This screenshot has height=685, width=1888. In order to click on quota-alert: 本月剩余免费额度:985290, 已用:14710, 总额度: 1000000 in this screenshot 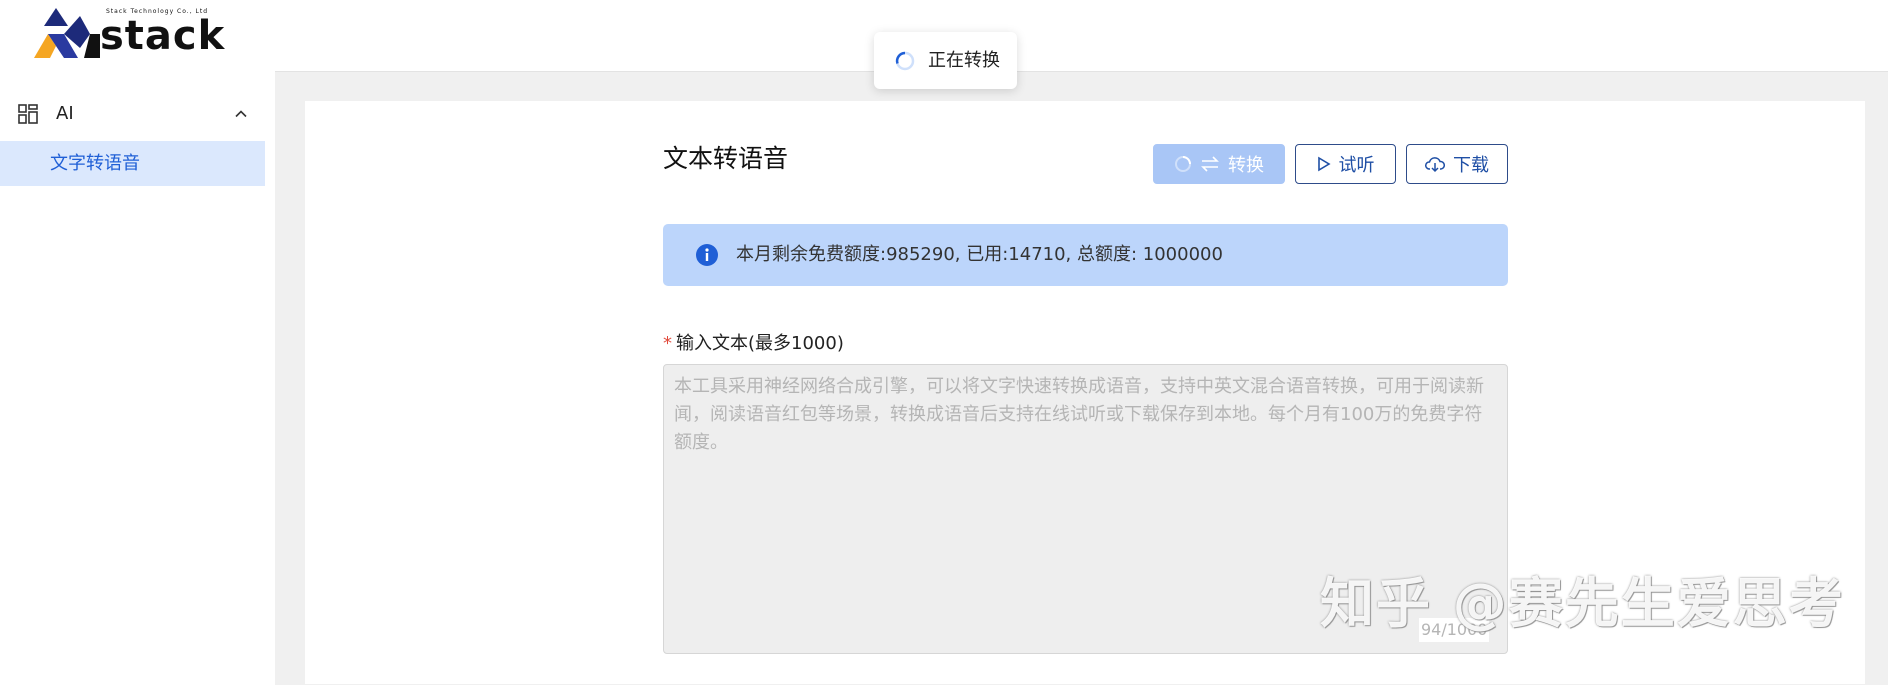, I will do `click(1085, 255)`.